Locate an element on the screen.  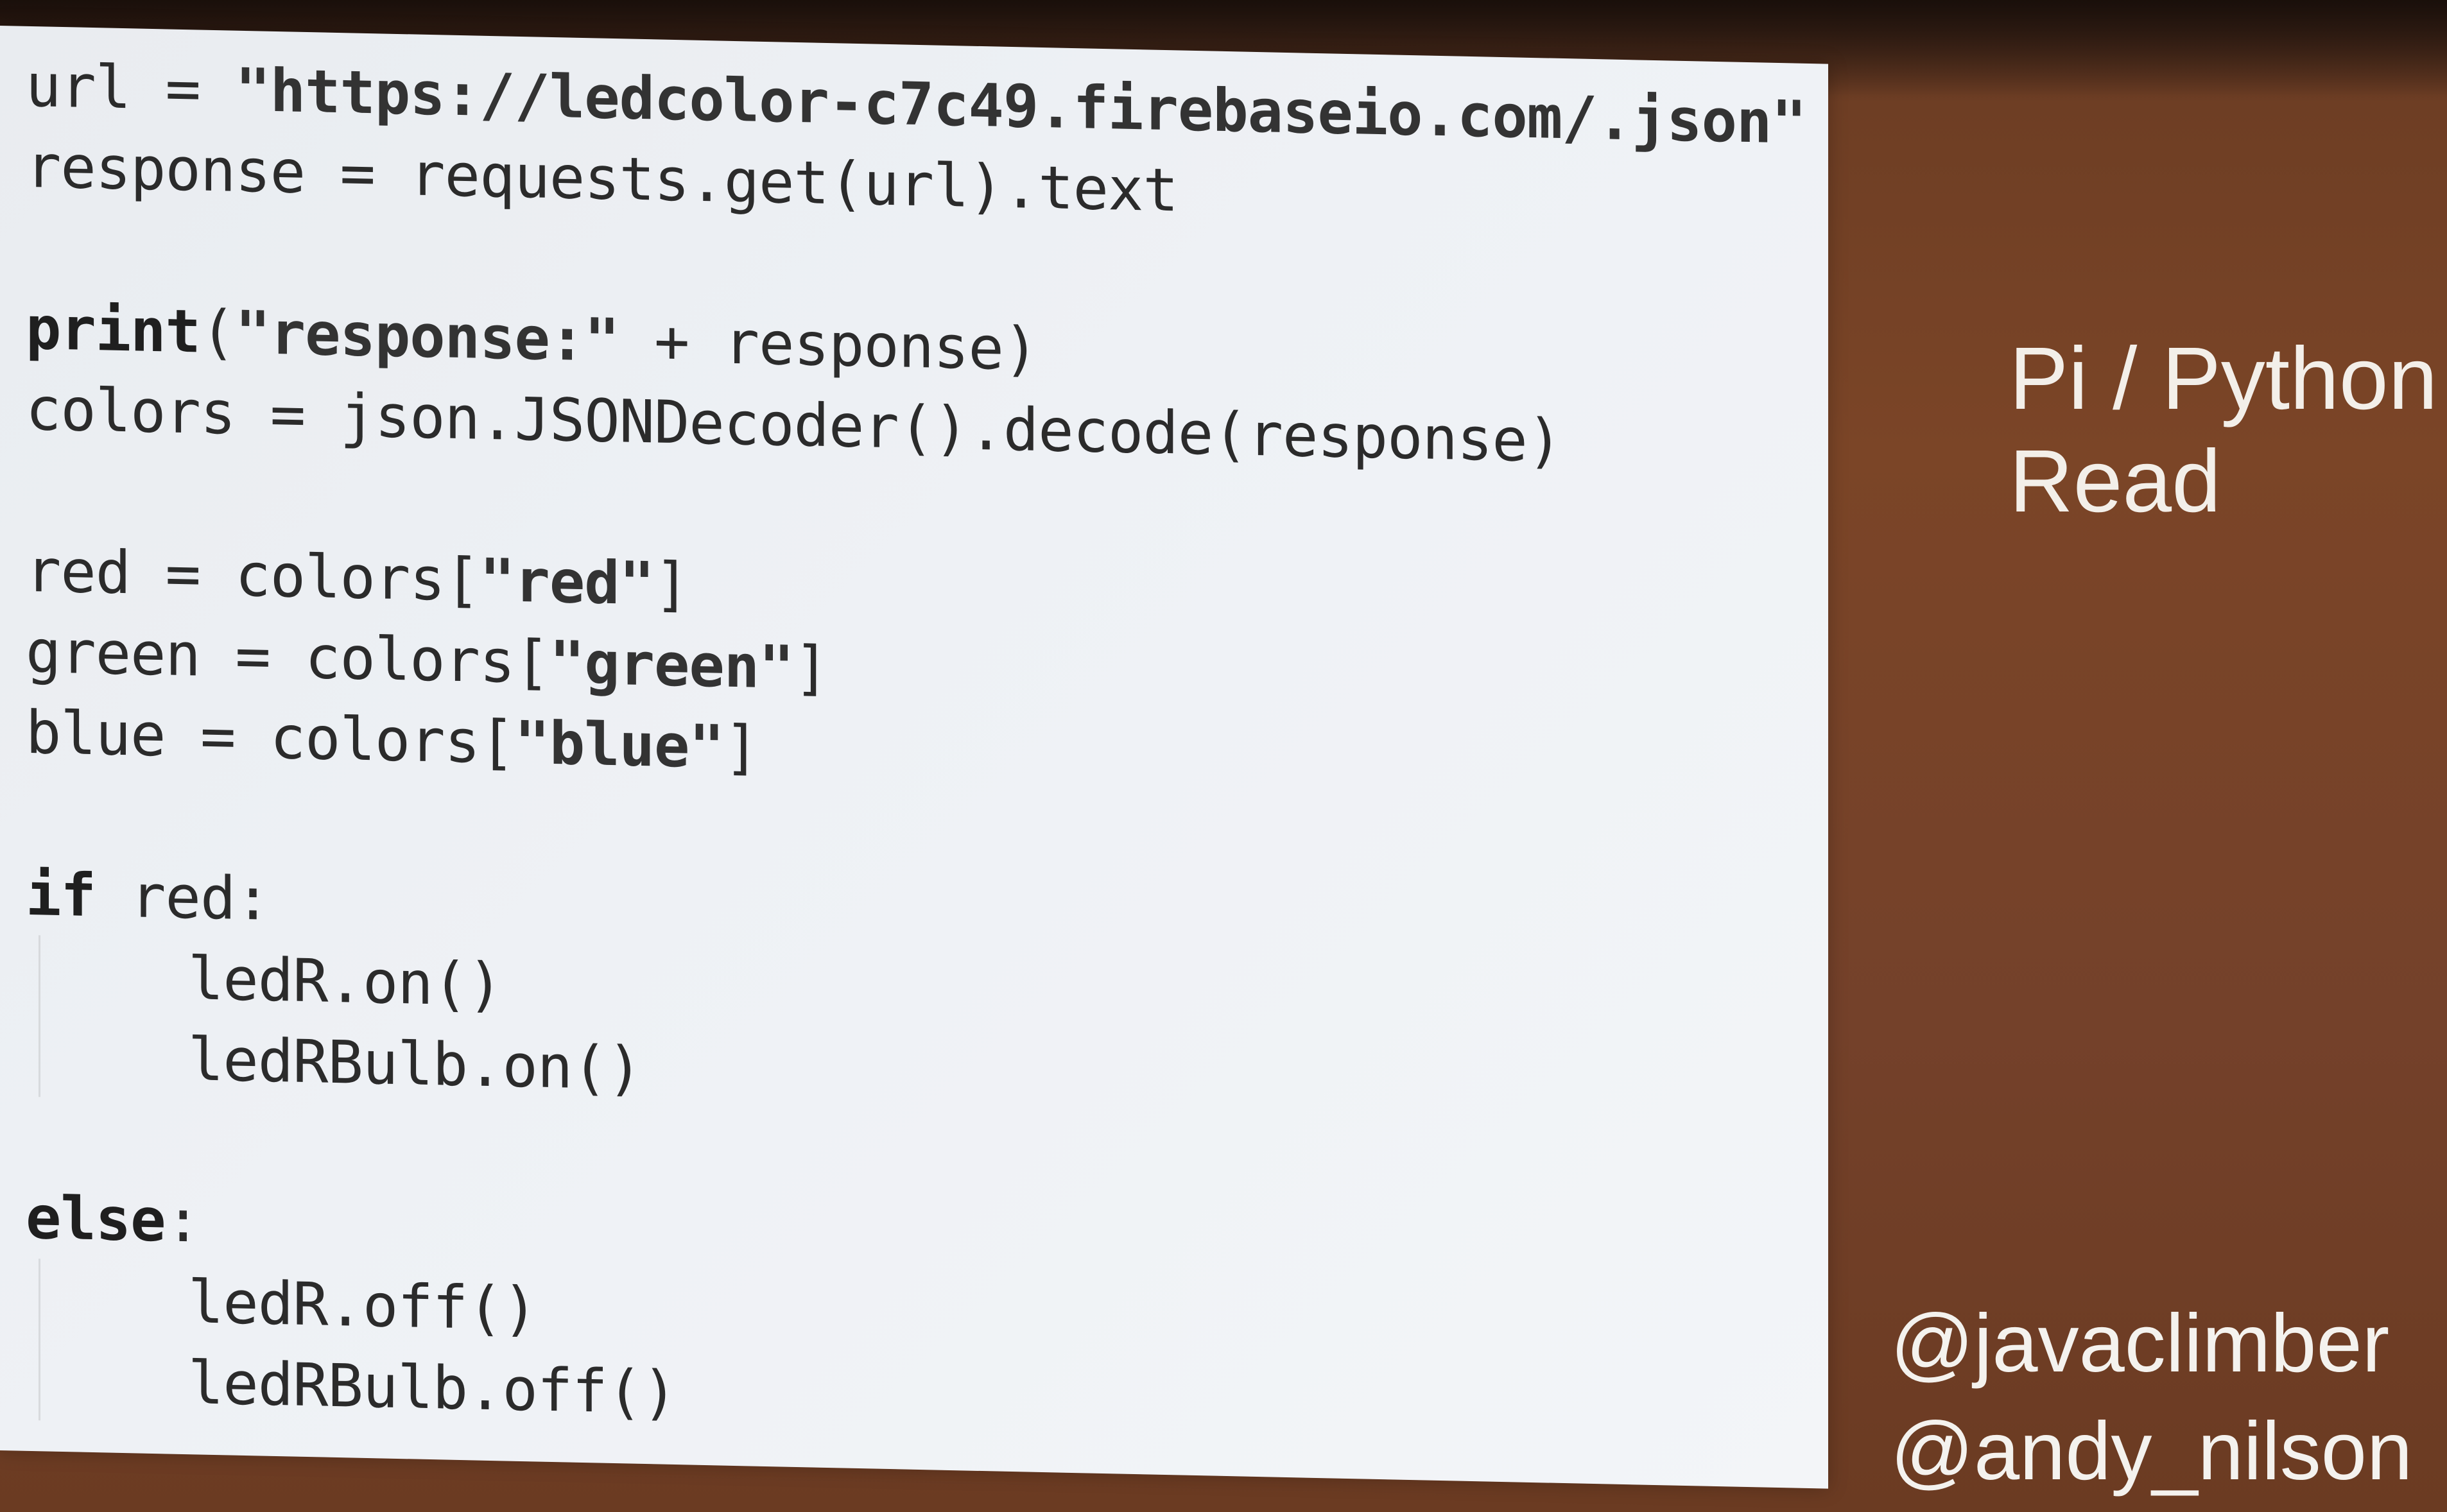
handle-andy-nilson: @andy_nilson is located at coordinates (2151, 1451).